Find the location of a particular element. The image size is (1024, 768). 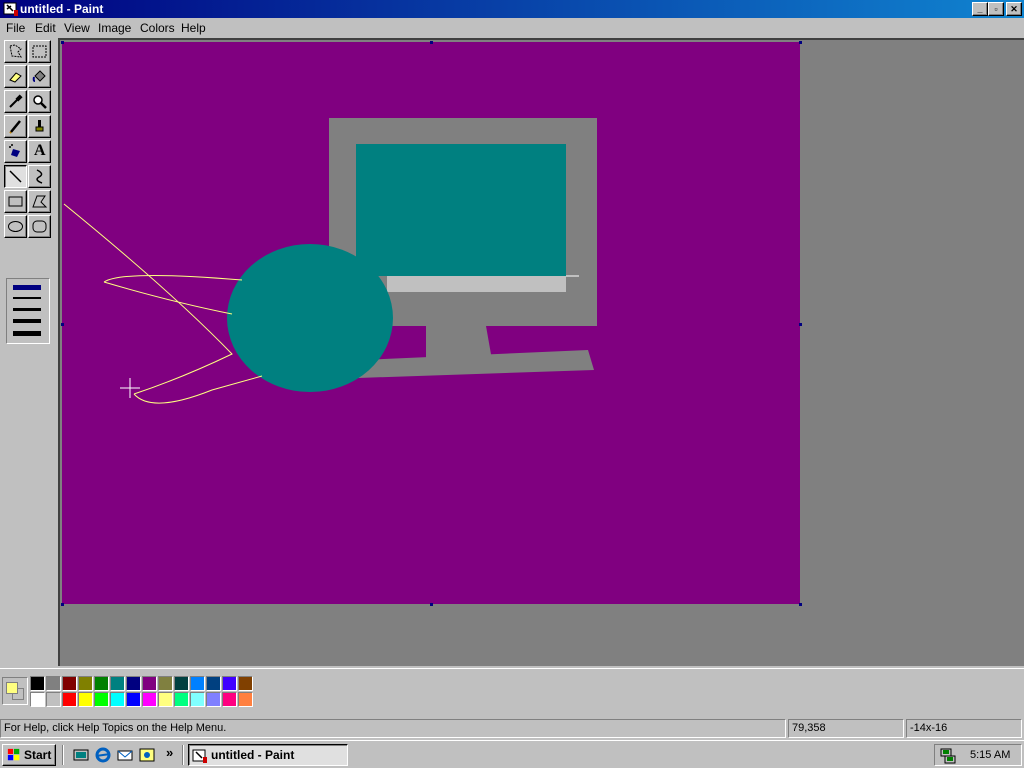

restore-icon: ▫ is located at coordinates (996, 9).